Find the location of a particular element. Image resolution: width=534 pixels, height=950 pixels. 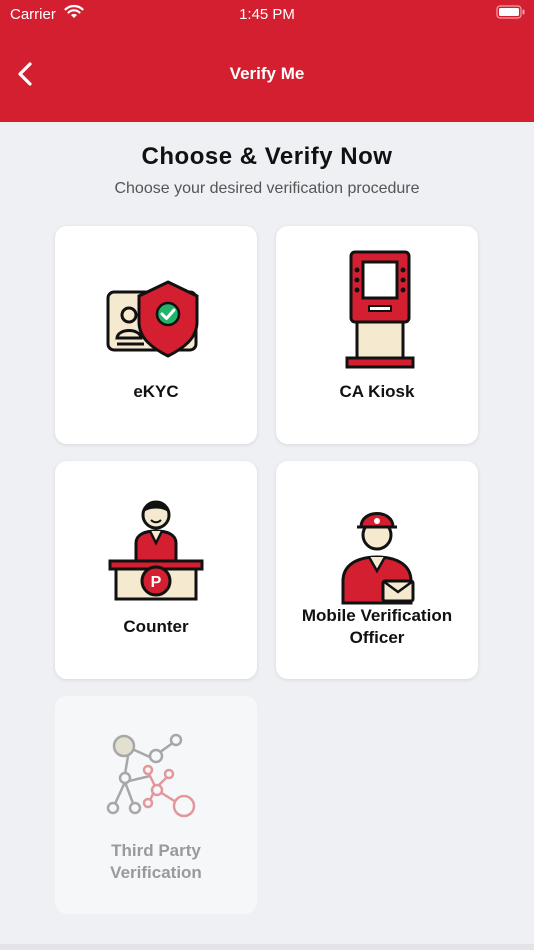

kiosk-icon is located at coordinates (377, 312).